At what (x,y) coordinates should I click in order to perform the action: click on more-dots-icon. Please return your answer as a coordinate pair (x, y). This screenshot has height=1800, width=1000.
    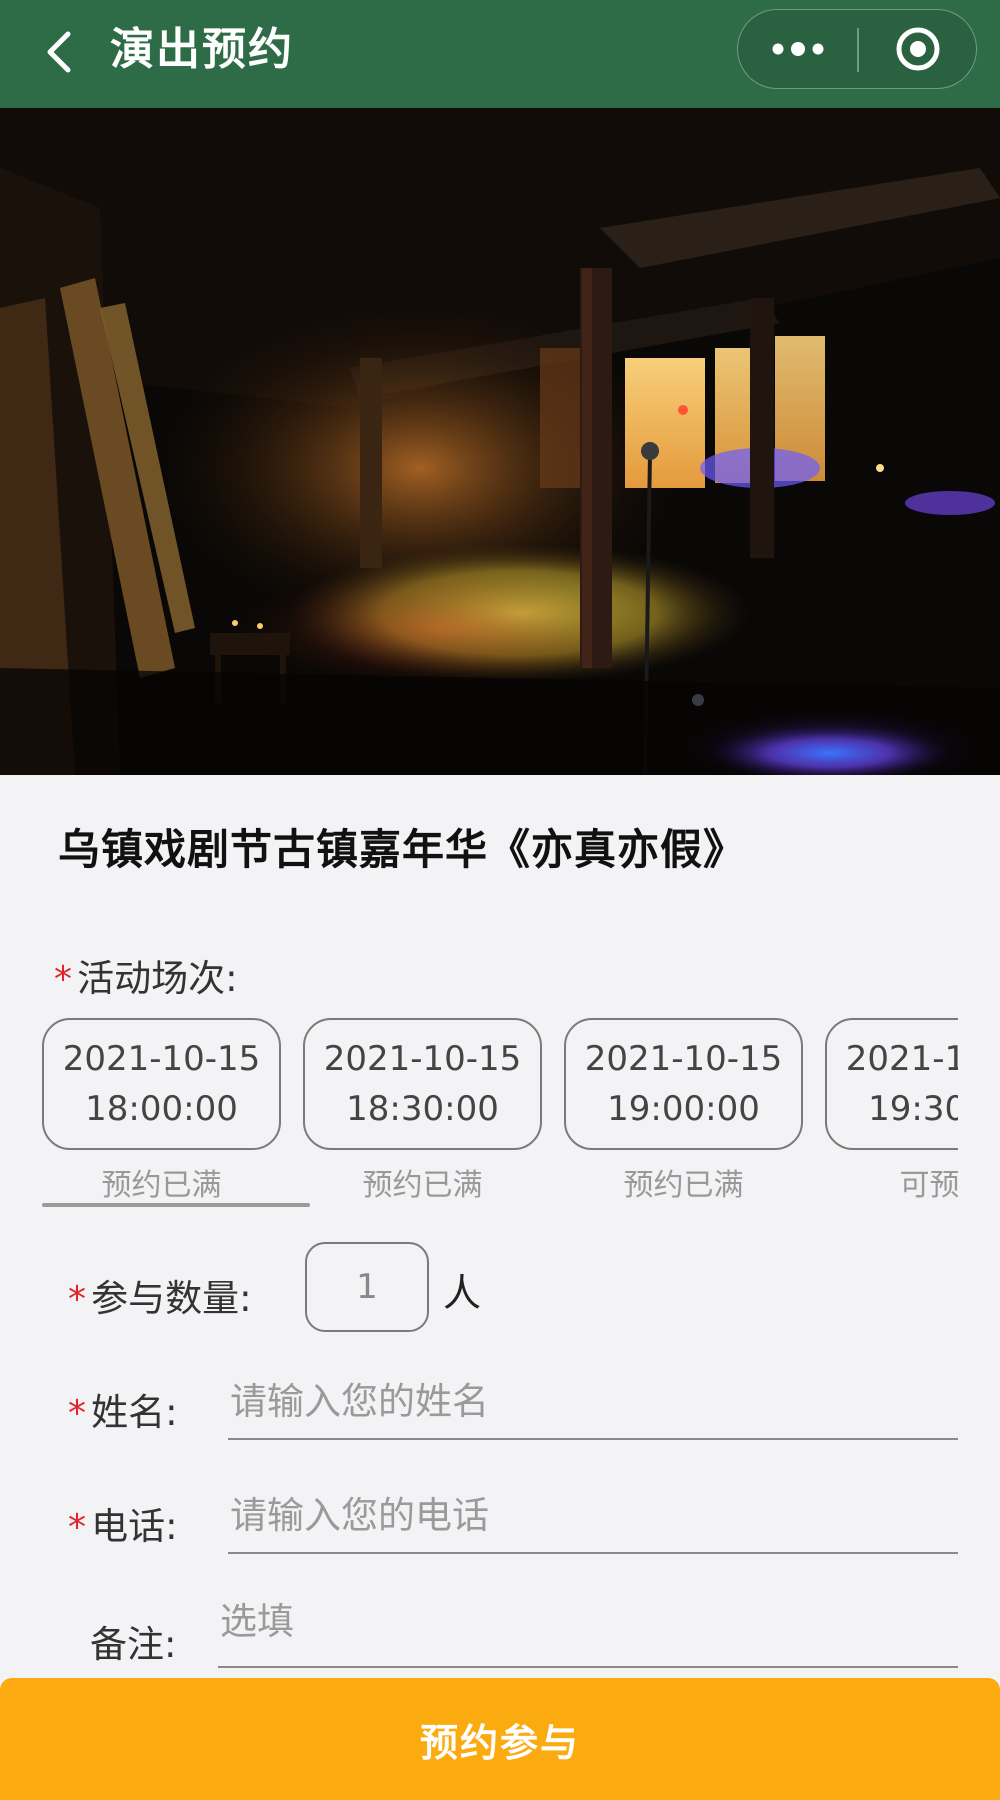
    Looking at the image, I should click on (798, 49).